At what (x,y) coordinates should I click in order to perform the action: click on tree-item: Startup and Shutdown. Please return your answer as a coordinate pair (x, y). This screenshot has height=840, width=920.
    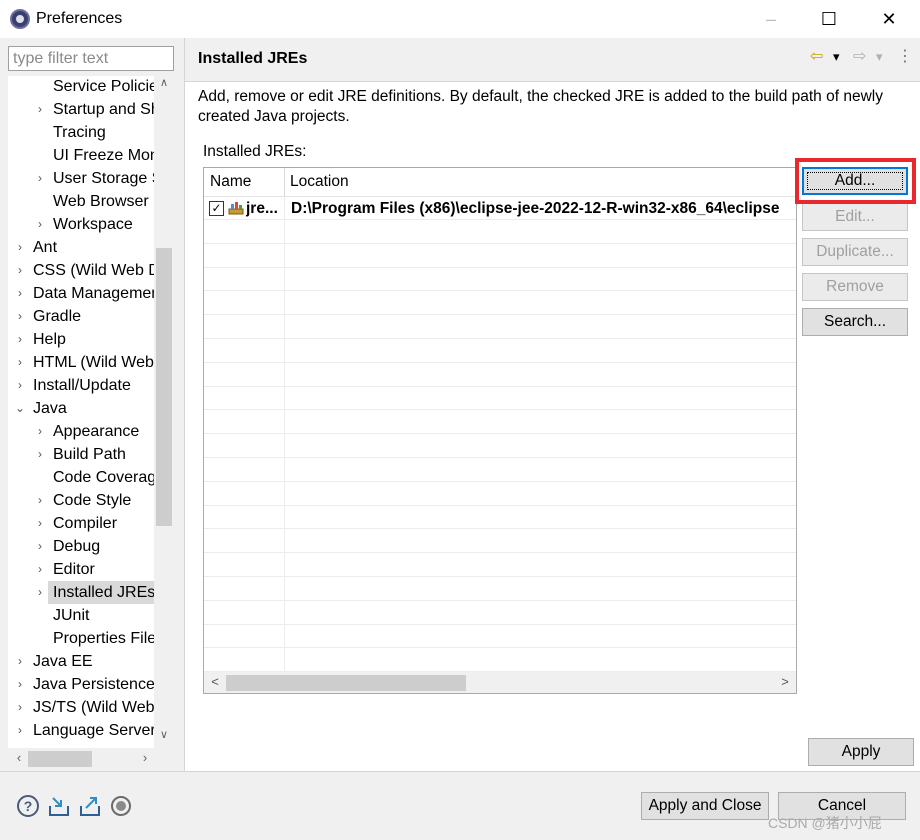
    Looking at the image, I should click on (101, 109).